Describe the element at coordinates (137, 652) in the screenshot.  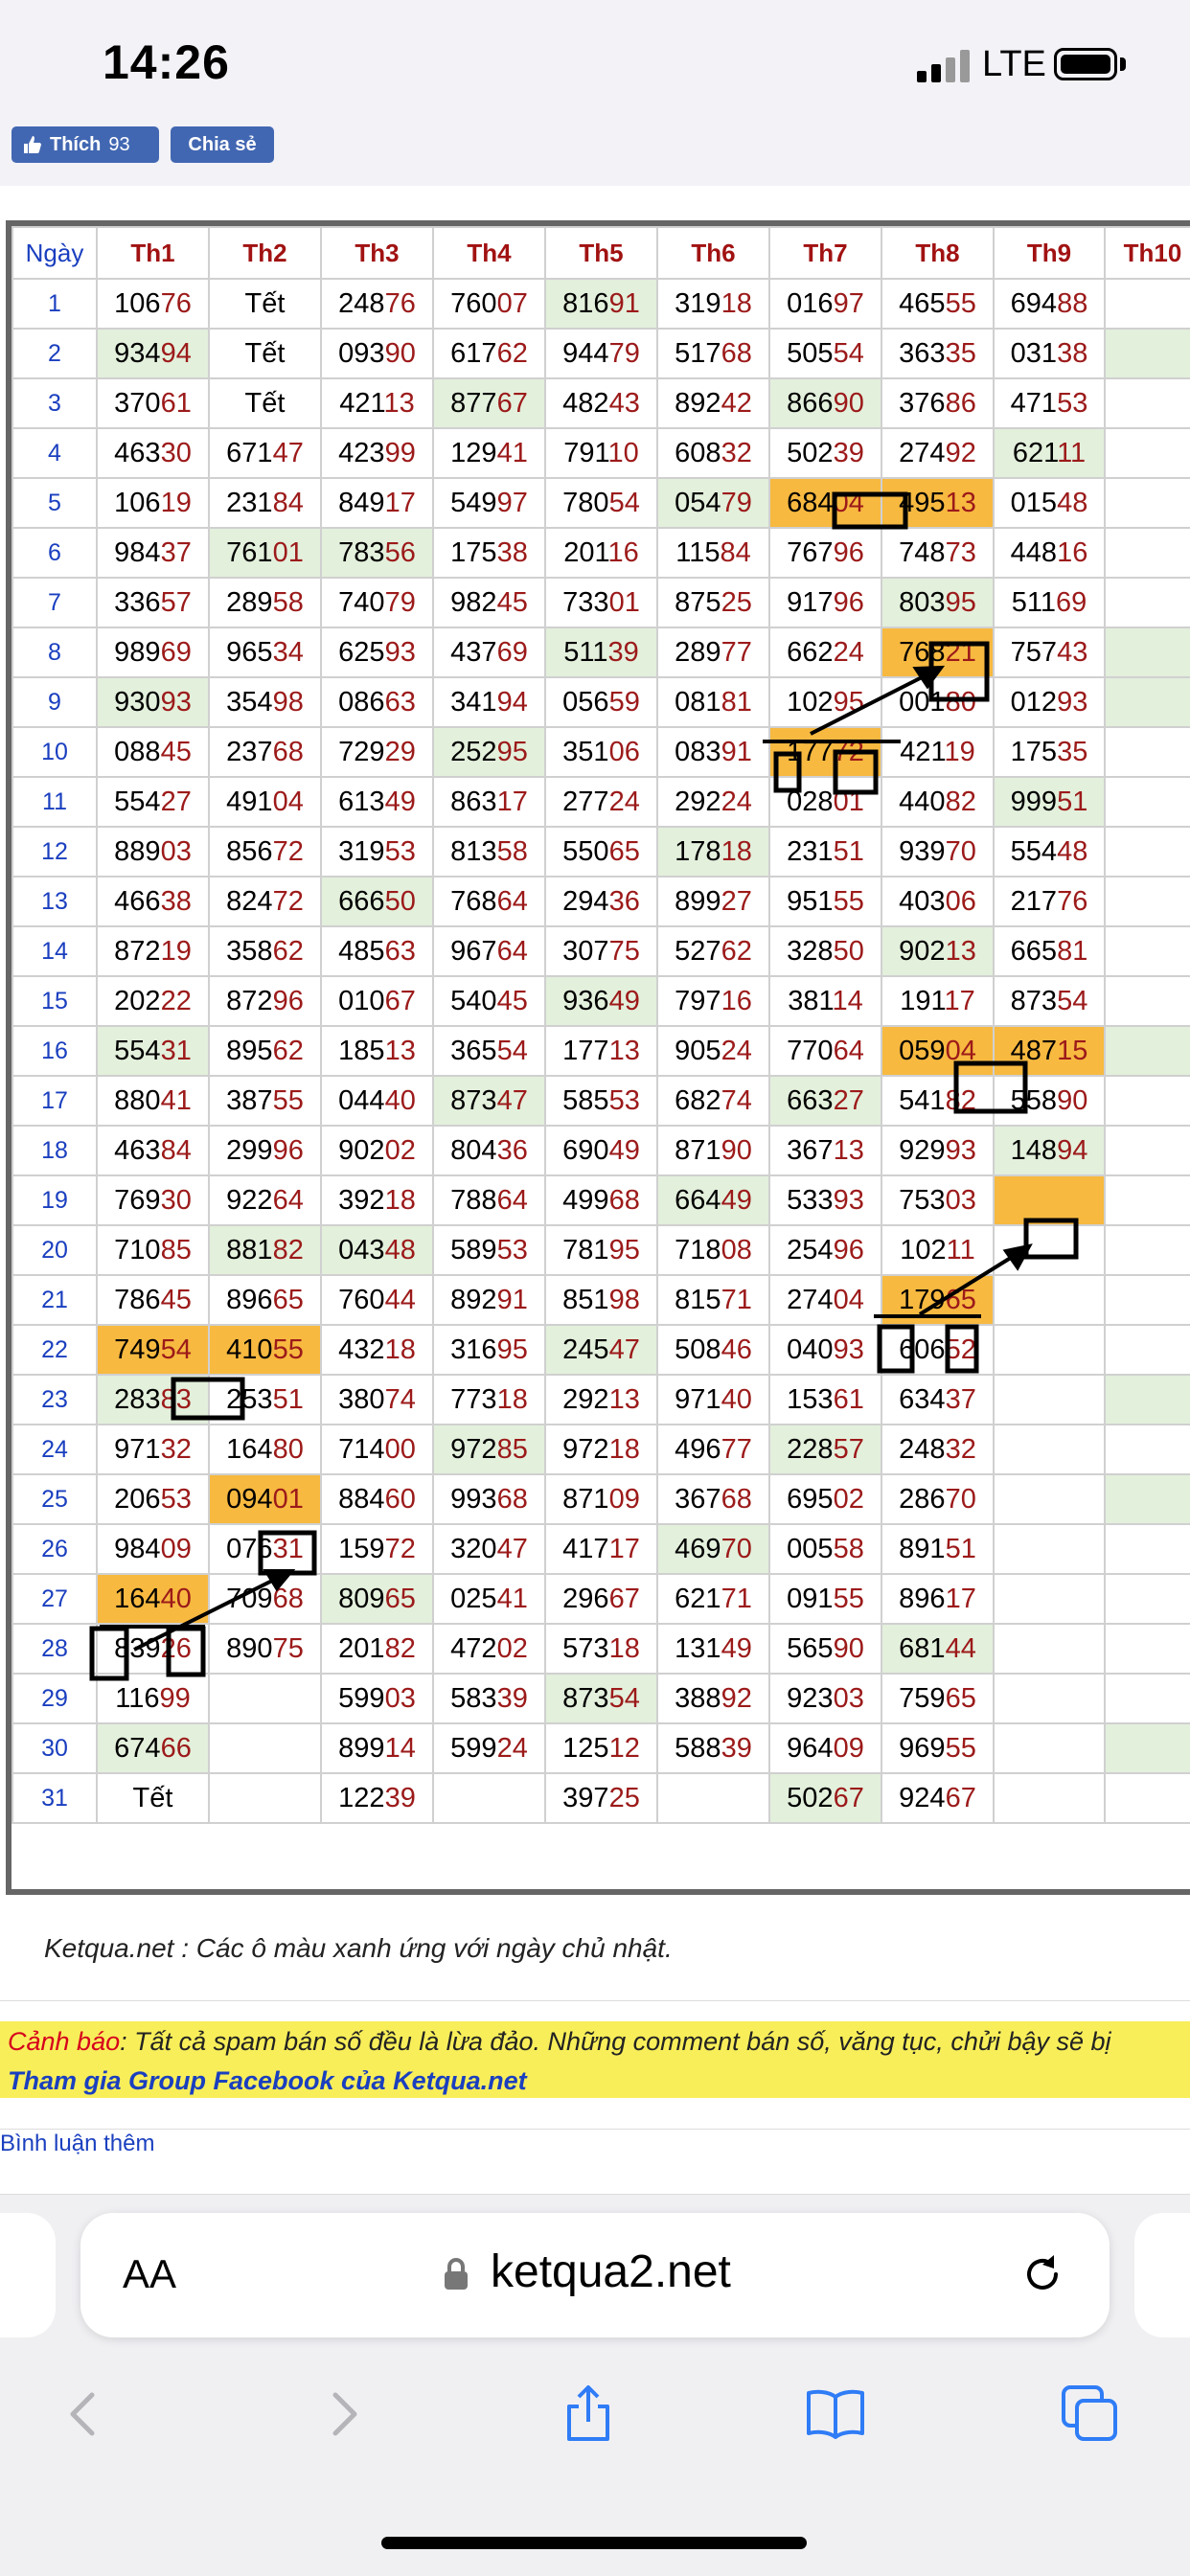
I see `result-prefix: 989` at that location.